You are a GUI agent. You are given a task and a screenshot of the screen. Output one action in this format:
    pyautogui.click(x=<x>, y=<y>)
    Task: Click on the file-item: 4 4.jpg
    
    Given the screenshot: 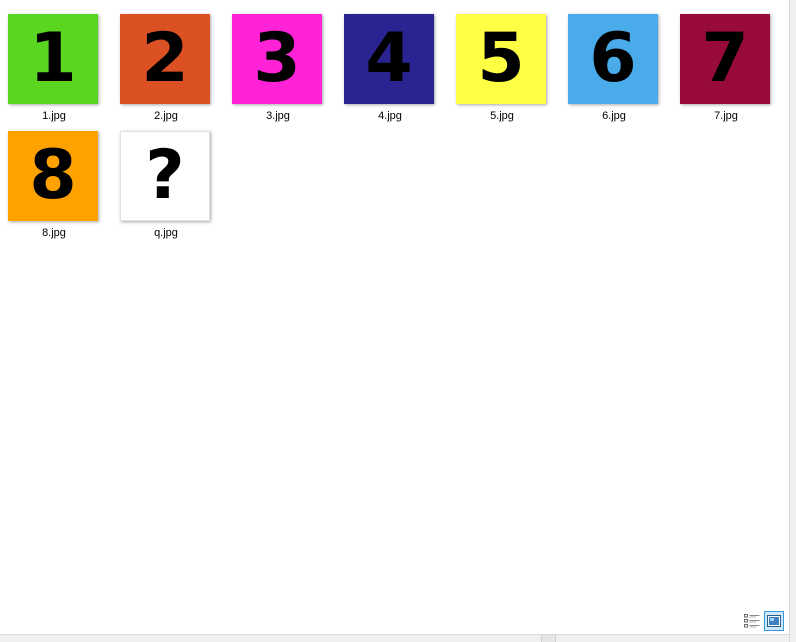 What is the action you would take?
    pyautogui.click(x=390, y=70)
    